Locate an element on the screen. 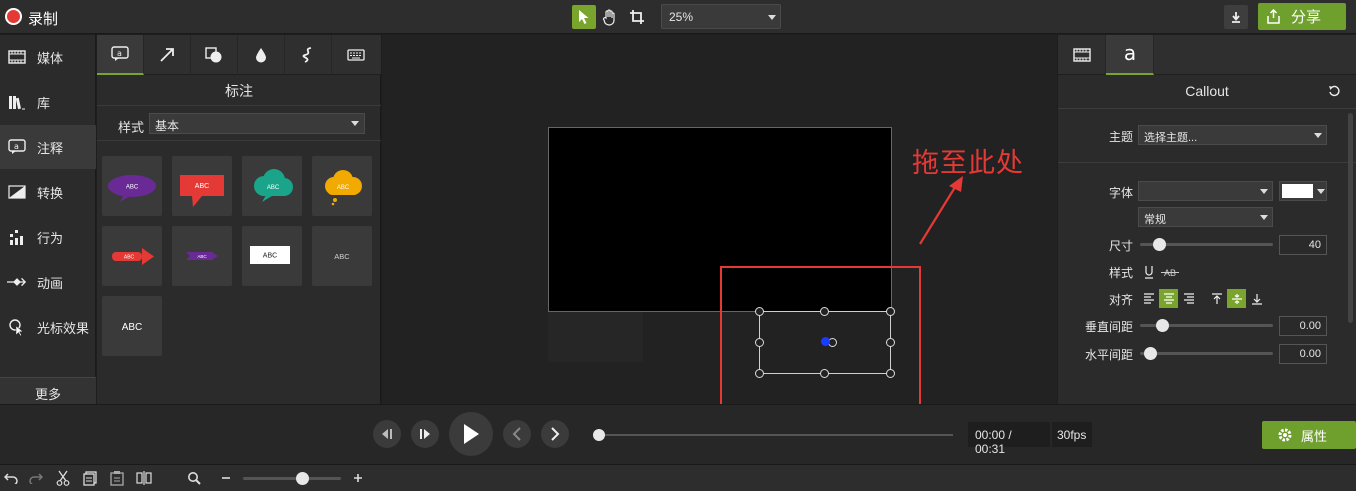 Image resolution: width=1356 pixels, height=491 pixels. zoom-select: 25% is located at coordinates (721, 16).